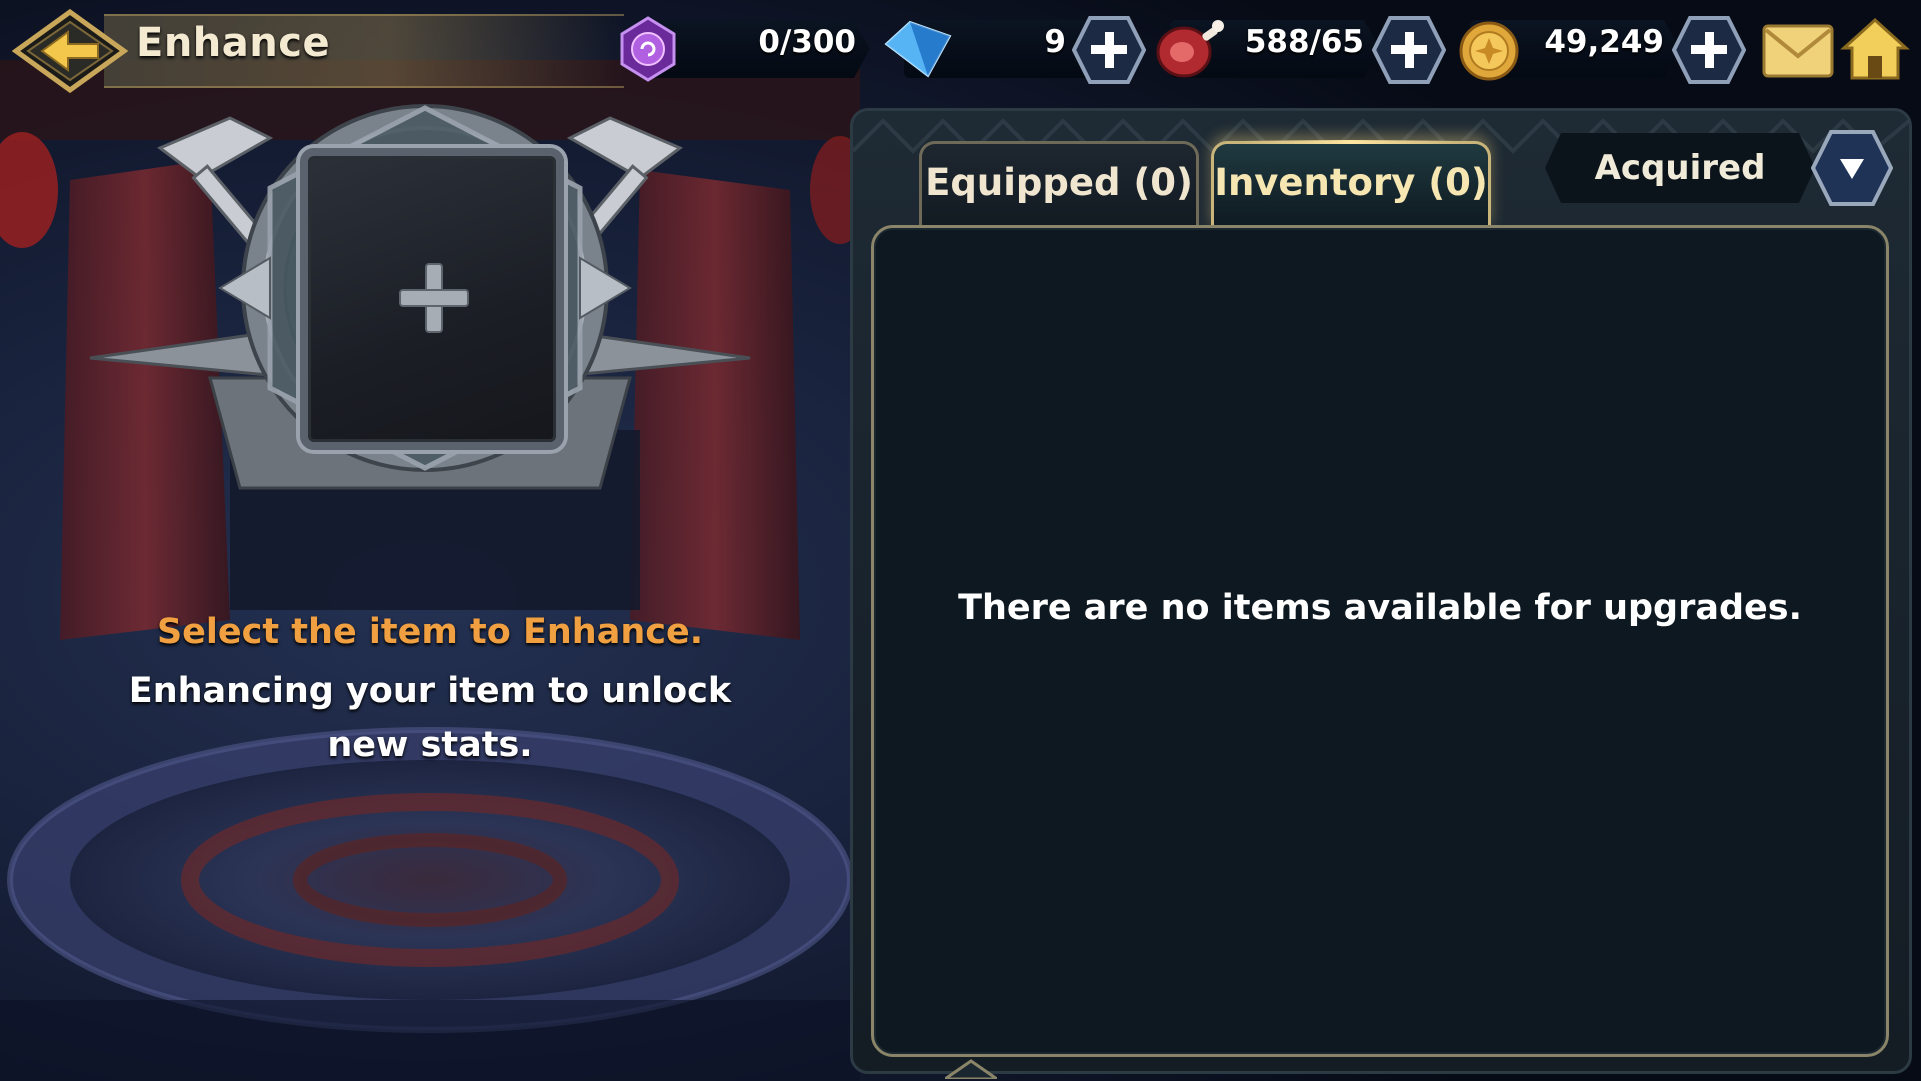 This screenshot has height=1081, width=1921. I want to click on add-gold-button, so click(1709, 50).